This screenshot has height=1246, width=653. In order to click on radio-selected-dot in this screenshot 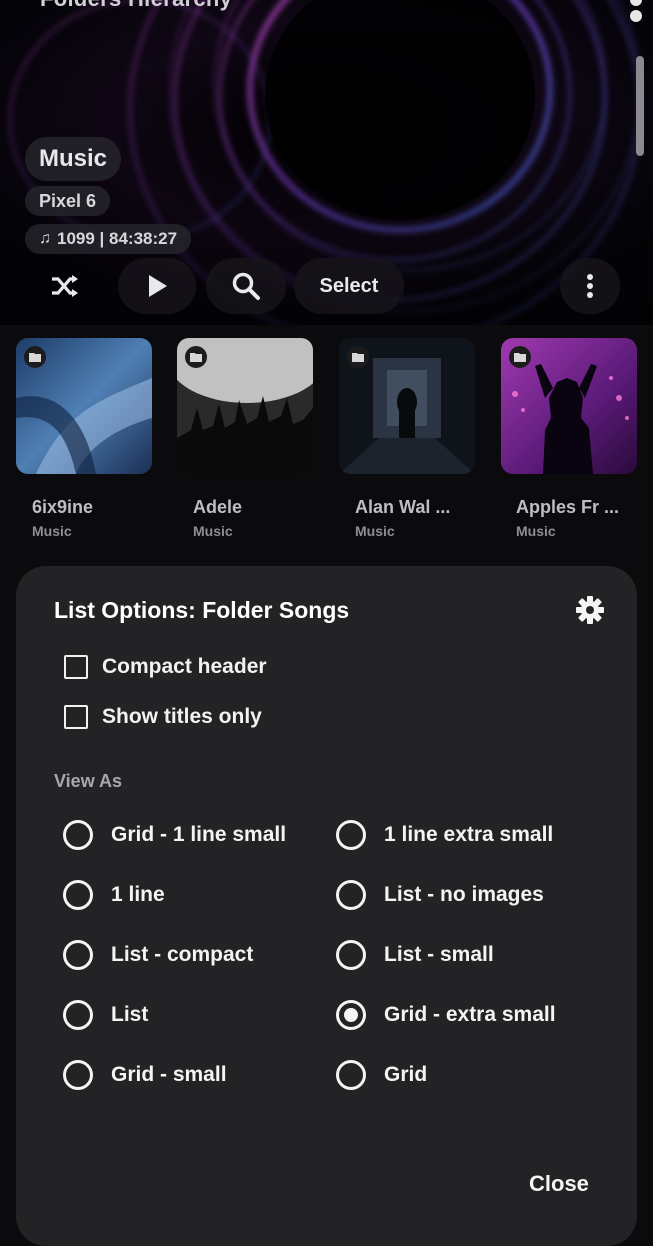, I will do `click(351, 1015)`.